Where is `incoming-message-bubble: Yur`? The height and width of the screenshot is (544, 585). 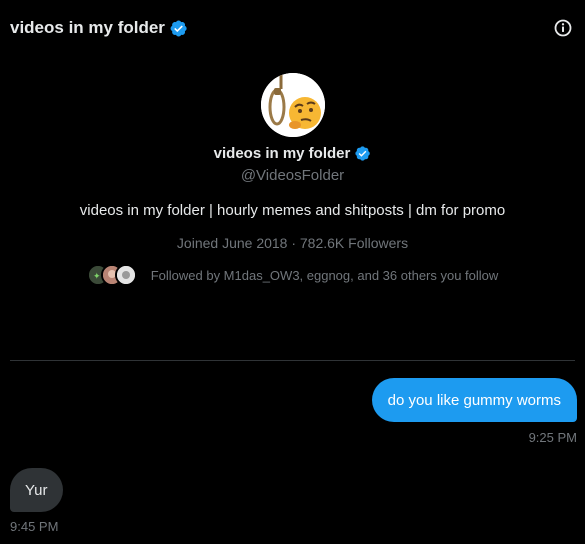
incoming-message-bubble: Yur is located at coordinates (36, 490).